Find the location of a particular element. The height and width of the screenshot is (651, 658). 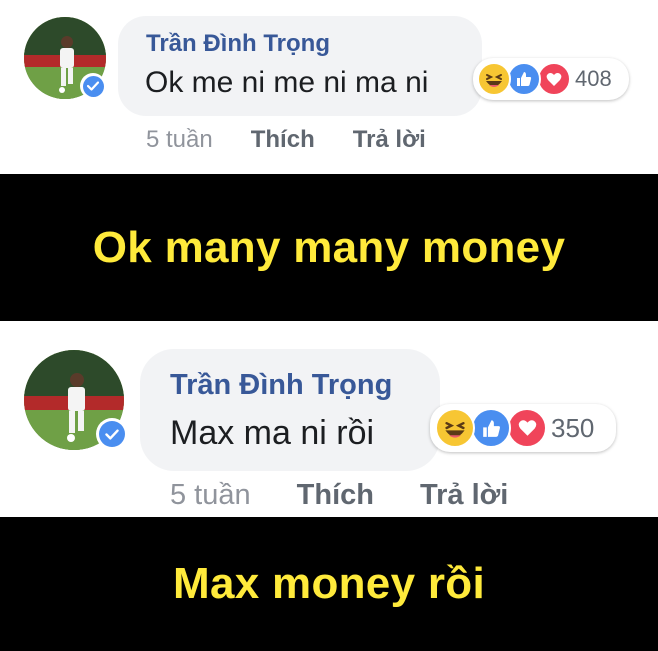

meme-caption: Ok many many money is located at coordinates (329, 247).